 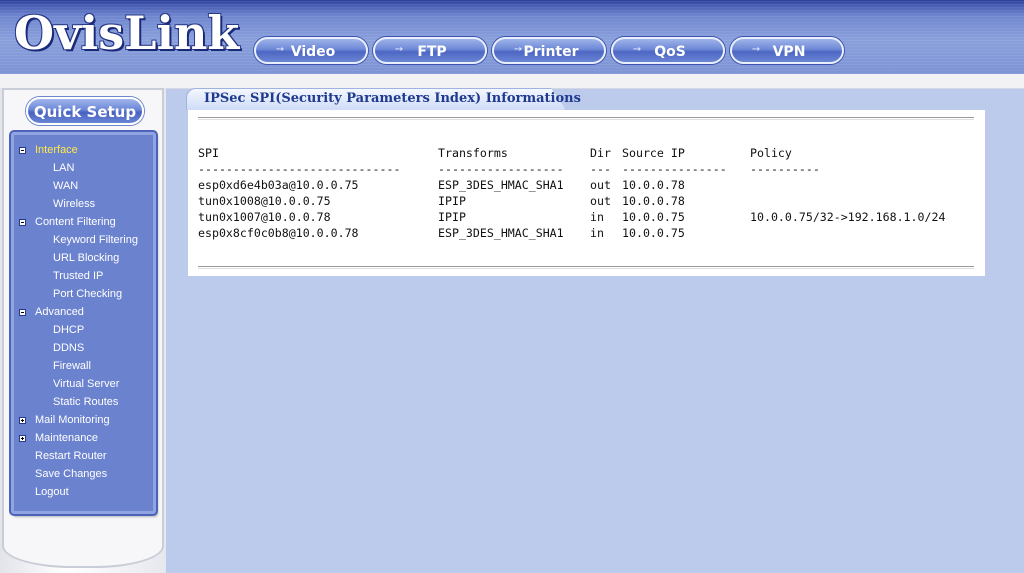 What do you see at coordinates (208, 153) in the screenshot?
I see `column-header-spi: SPI` at bounding box center [208, 153].